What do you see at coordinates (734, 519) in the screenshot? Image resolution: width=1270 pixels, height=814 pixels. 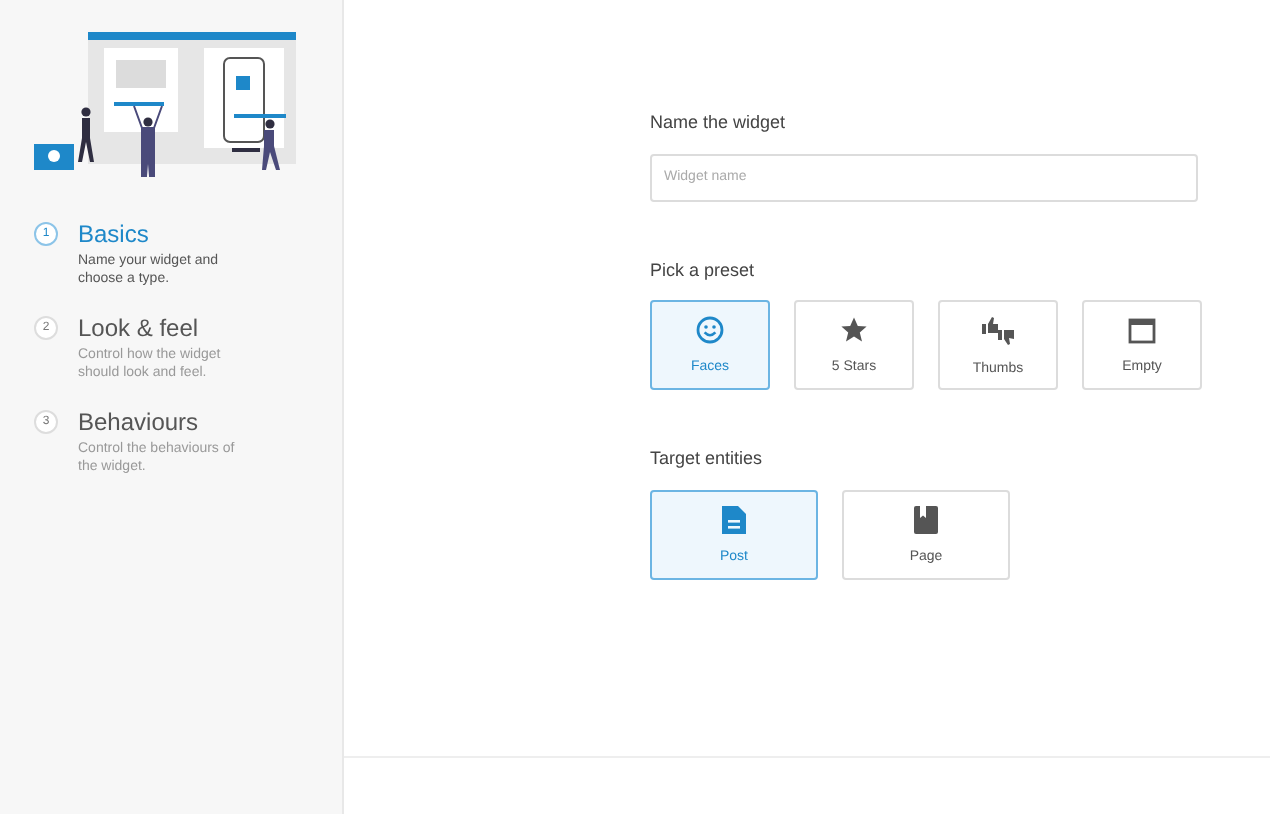 I see `document-icon` at bounding box center [734, 519].